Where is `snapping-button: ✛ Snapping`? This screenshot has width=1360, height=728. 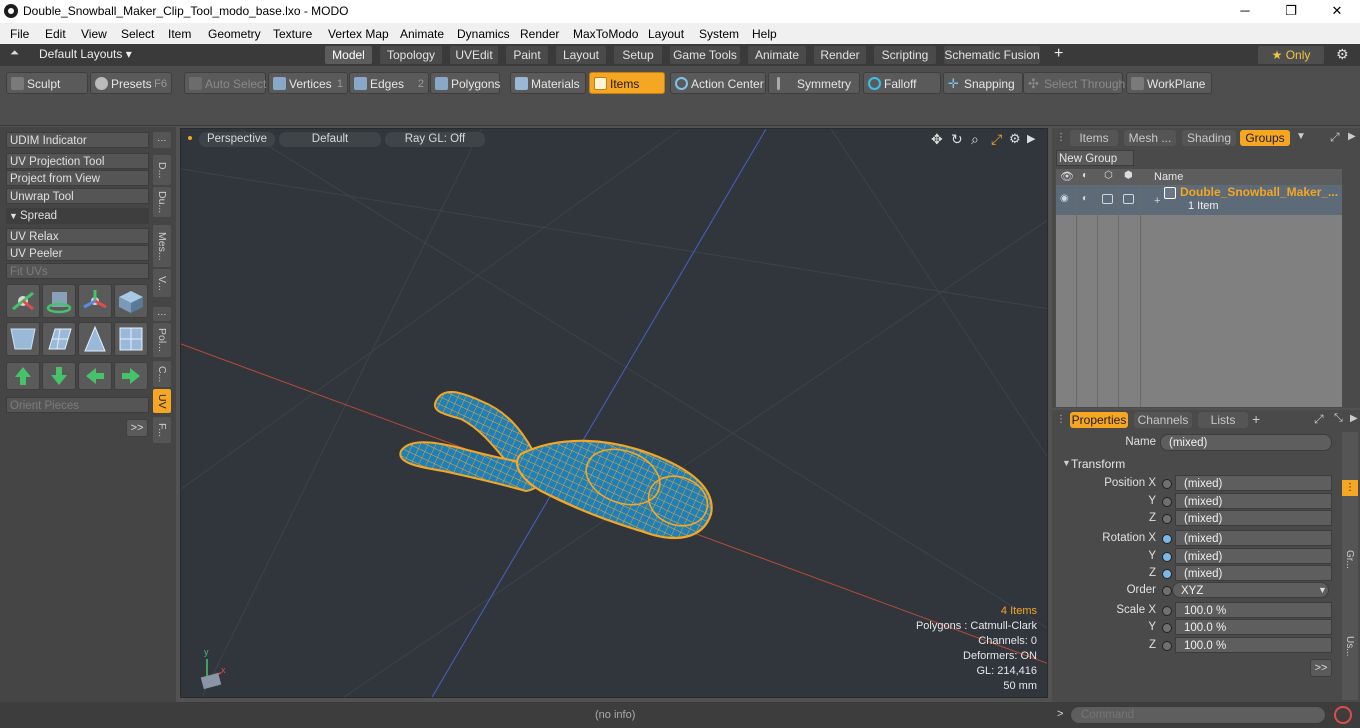
snapping-button: ✛ Snapping is located at coordinates (983, 83).